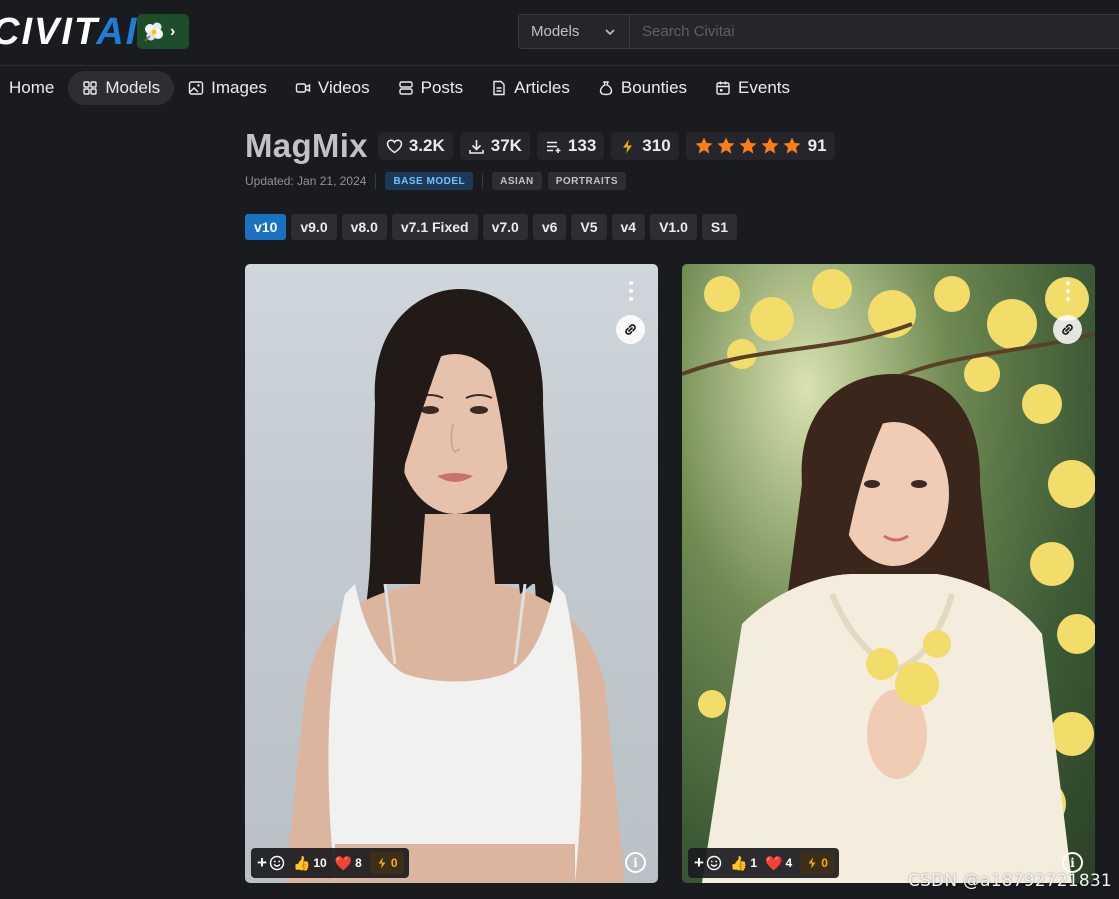 The width and height of the screenshot is (1119, 899). I want to click on collections-count: 133, so click(582, 145).